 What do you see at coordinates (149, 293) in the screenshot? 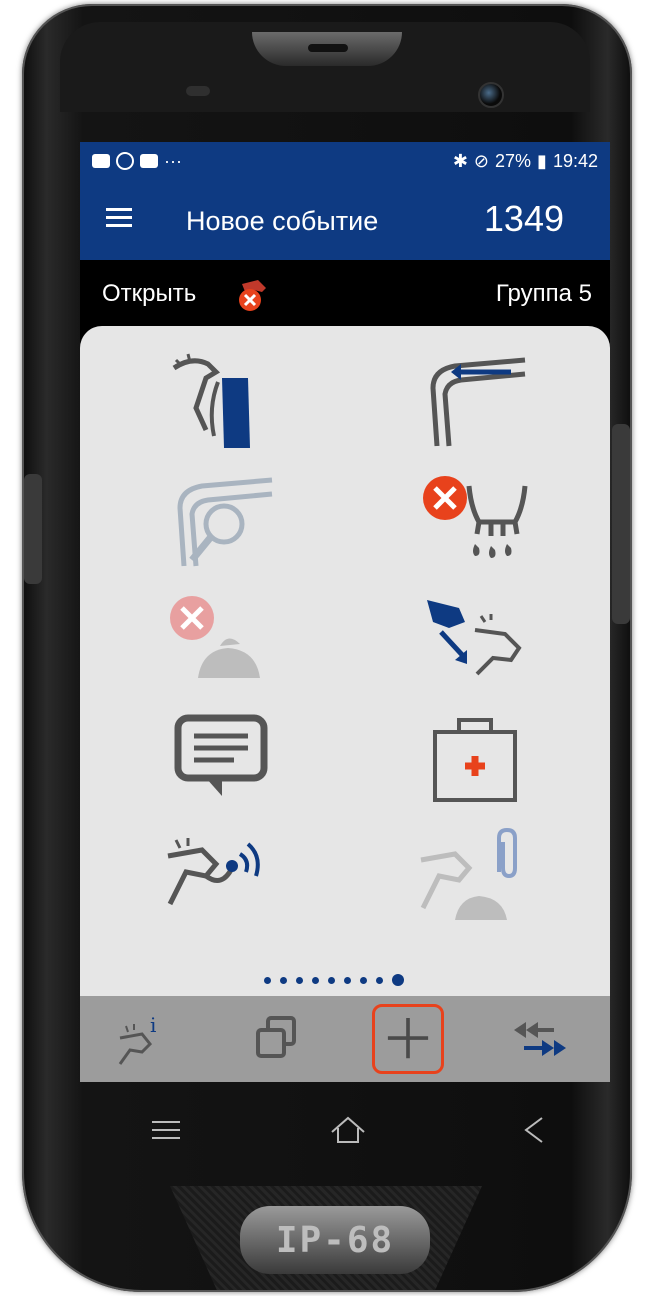
I see `open-label: Открыть` at bounding box center [149, 293].